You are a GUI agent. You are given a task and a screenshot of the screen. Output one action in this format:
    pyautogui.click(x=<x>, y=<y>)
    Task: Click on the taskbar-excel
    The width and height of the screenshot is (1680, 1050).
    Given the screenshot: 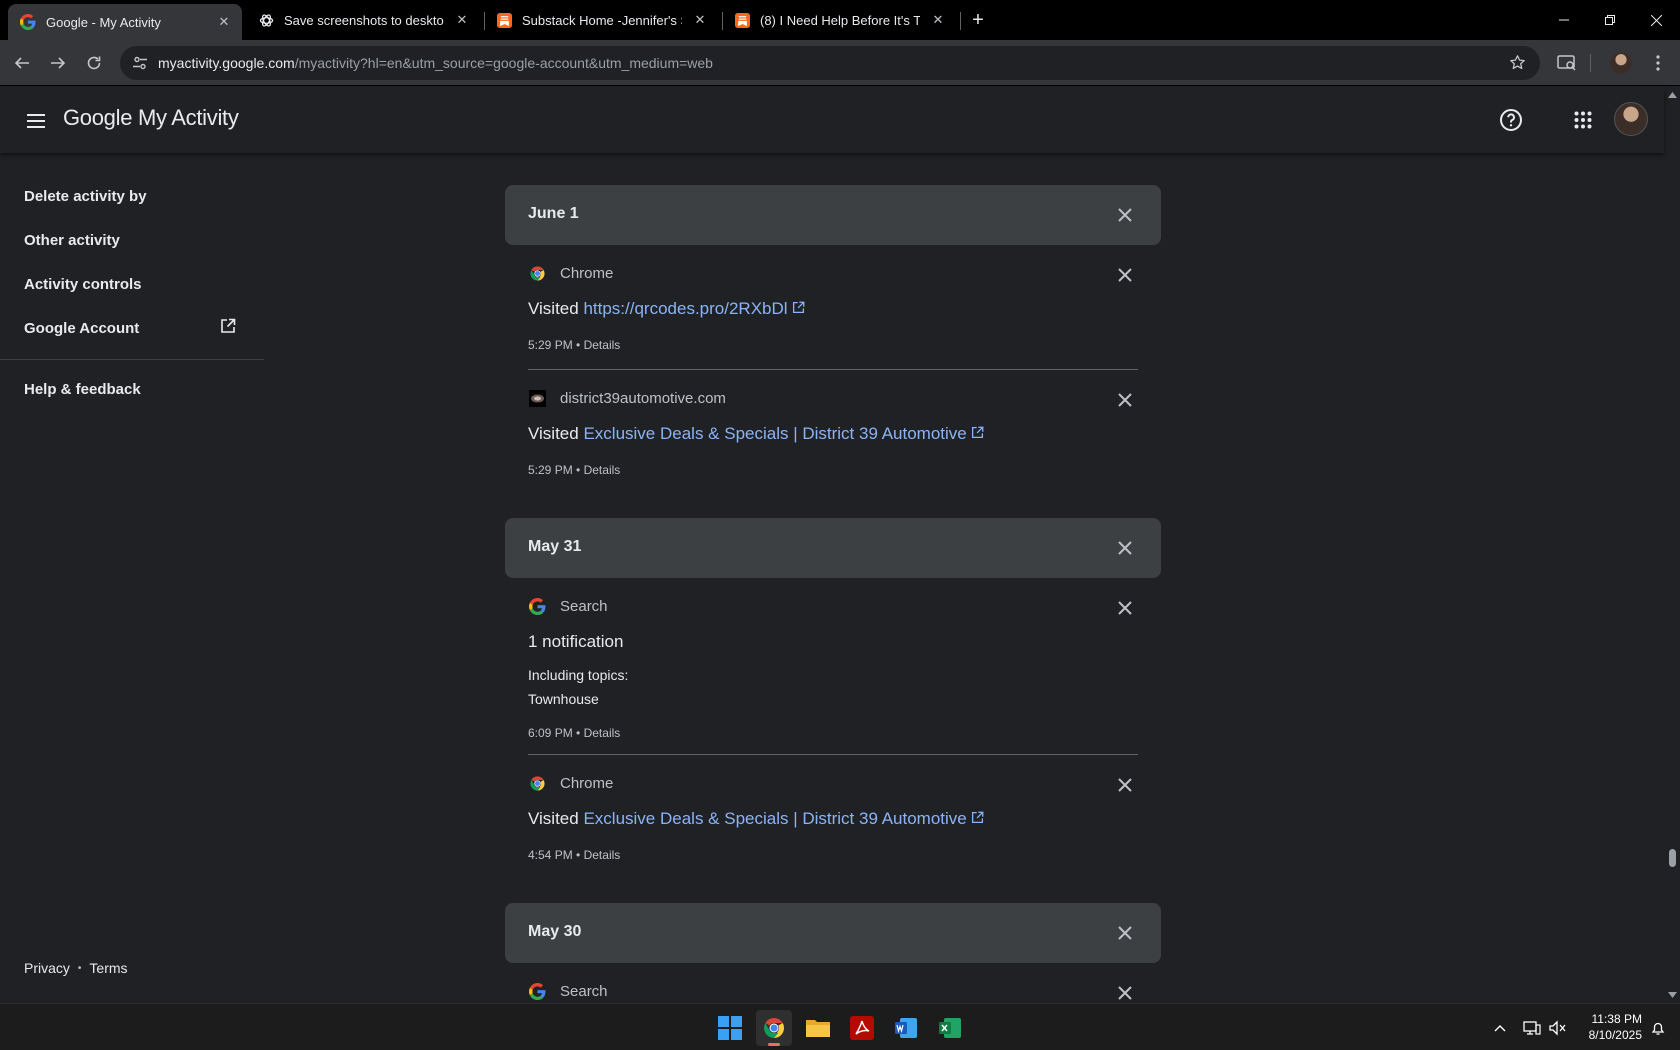 What is the action you would take?
    pyautogui.click(x=950, y=1028)
    